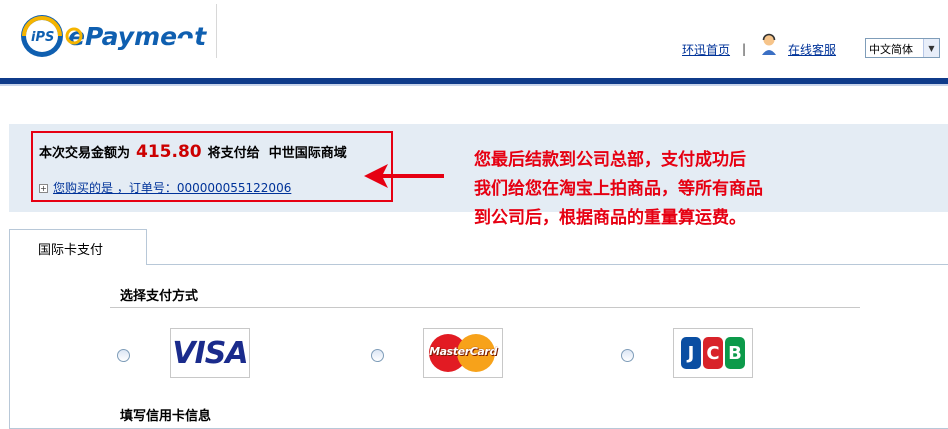 This screenshot has height=429, width=948. Describe the element at coordinates (474, 85) in the screenshot. I see `header-light-bar` at that location.